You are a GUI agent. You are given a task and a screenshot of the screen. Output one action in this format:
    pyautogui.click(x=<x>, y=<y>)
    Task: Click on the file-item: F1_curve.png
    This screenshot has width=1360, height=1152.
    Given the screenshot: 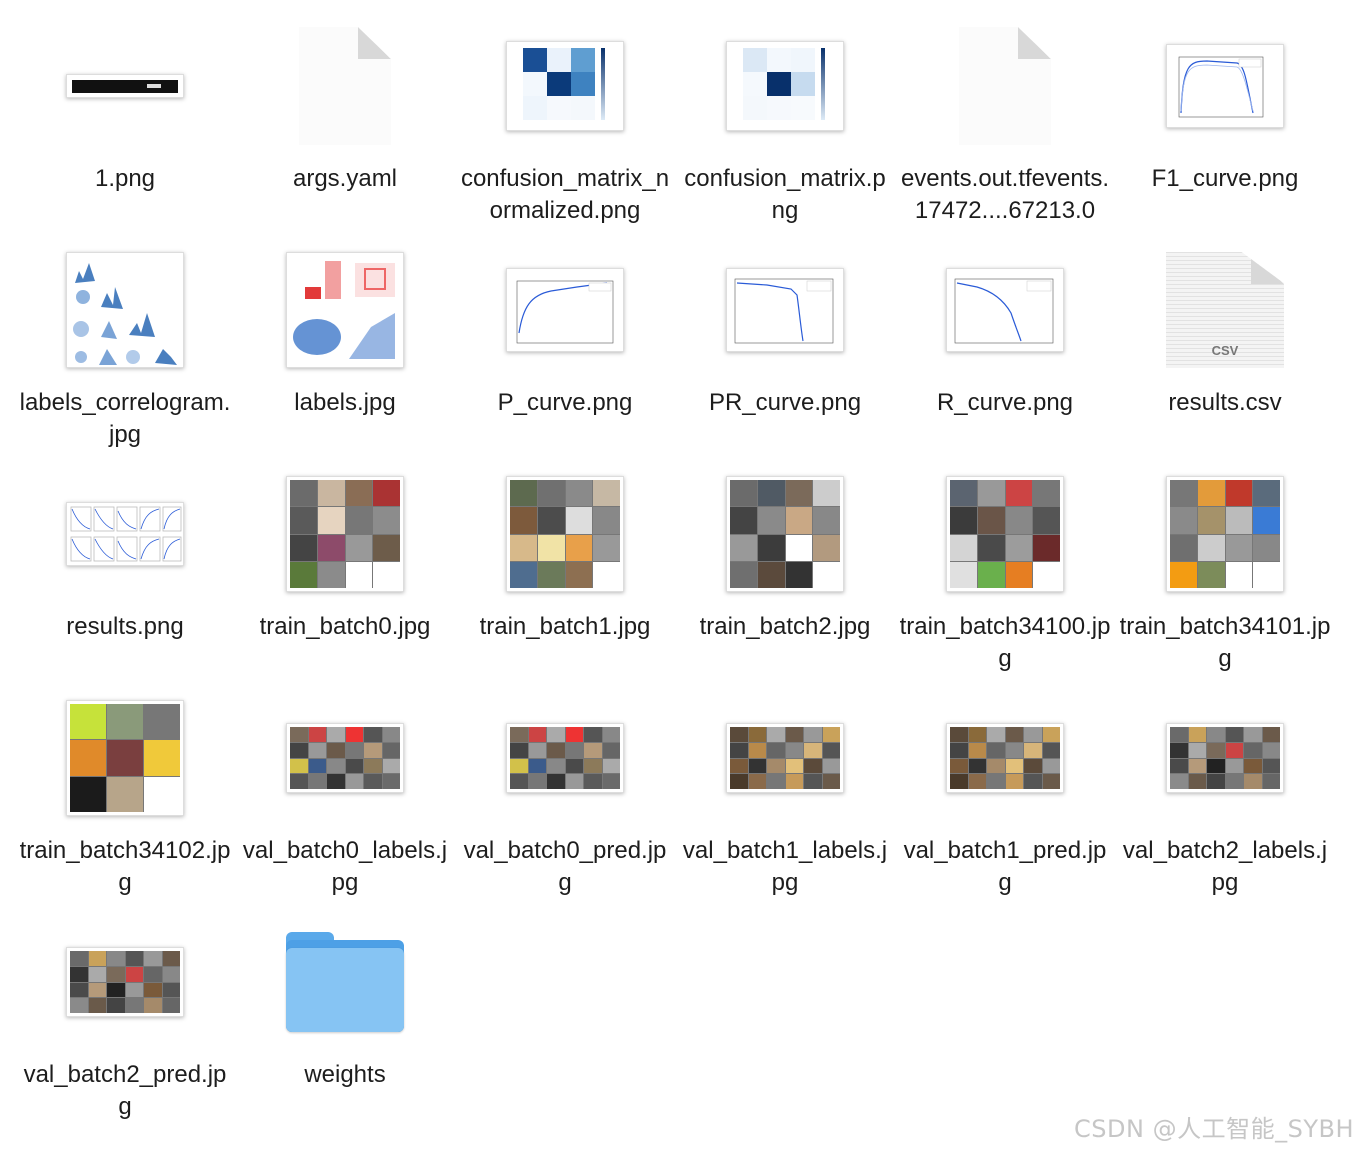 What is the action you would take?
    pyautogui.click(x=1225, y=112)
    